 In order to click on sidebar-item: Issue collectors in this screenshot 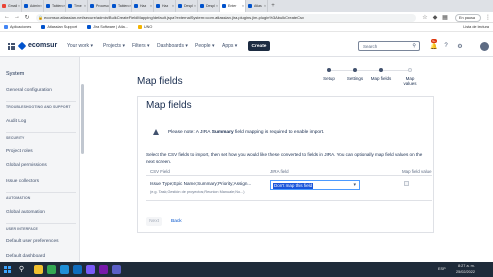, I will do `click(22, 181)`.